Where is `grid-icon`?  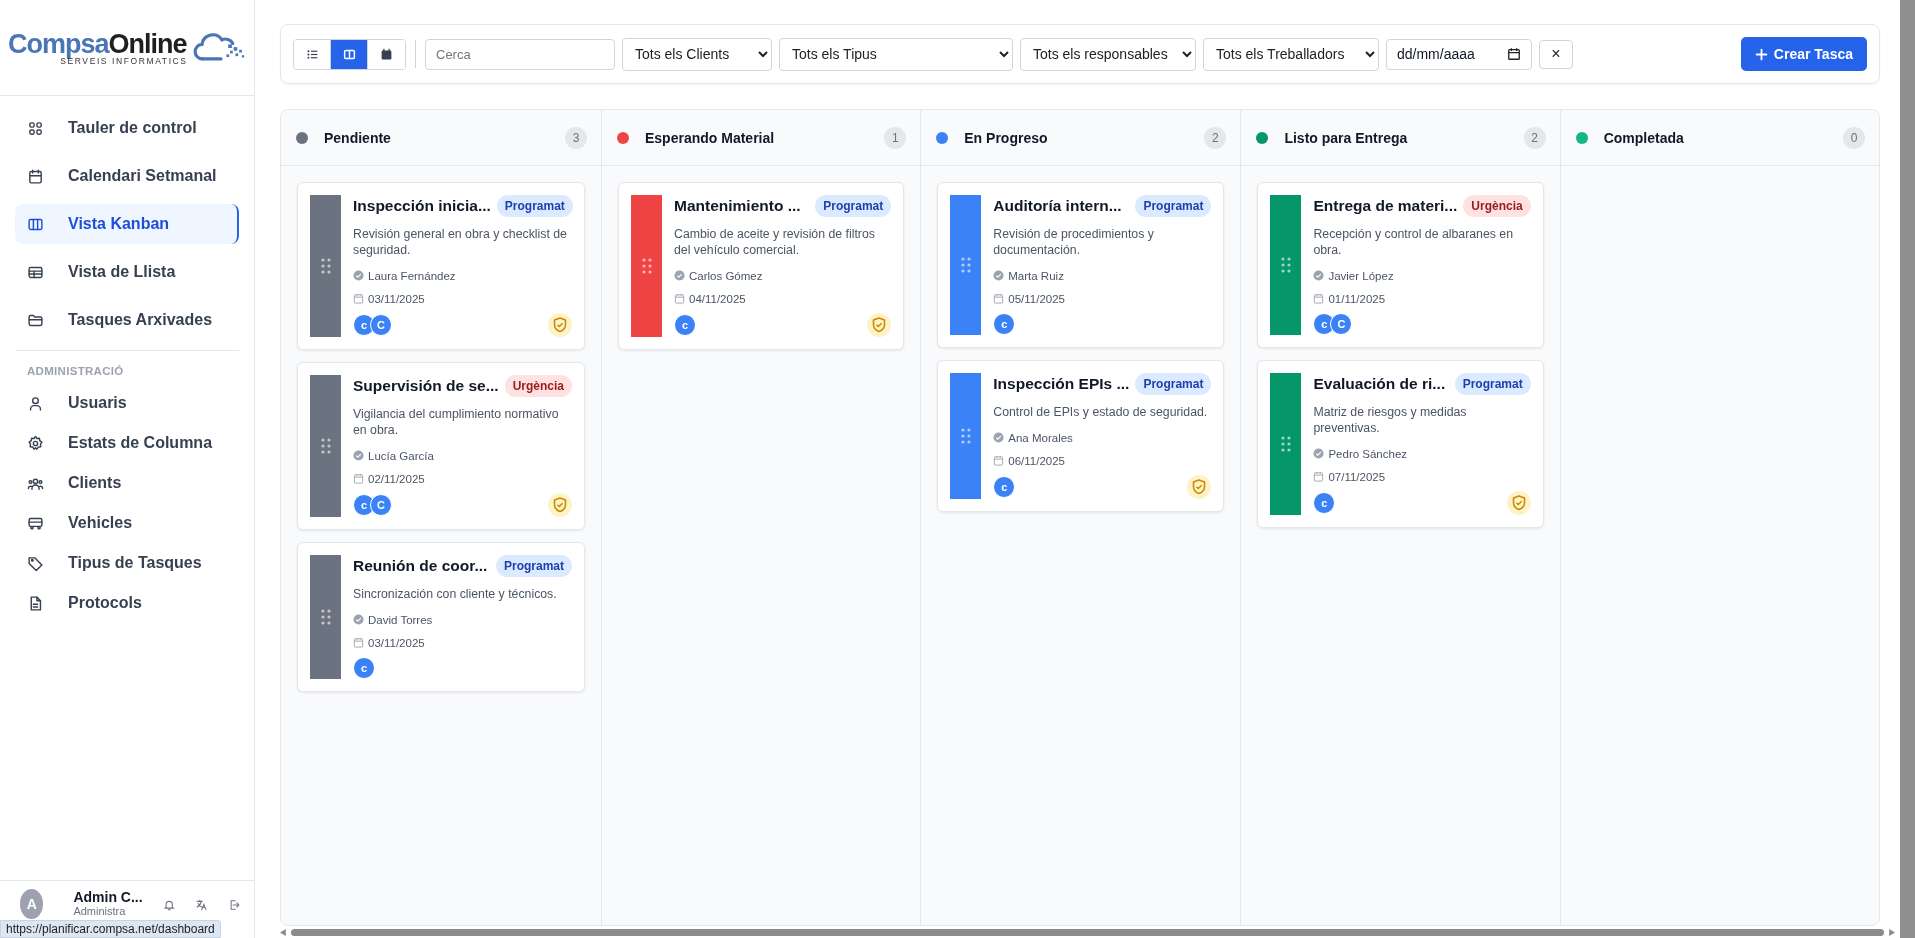
grid-icon is located at coordinates (35, 128).